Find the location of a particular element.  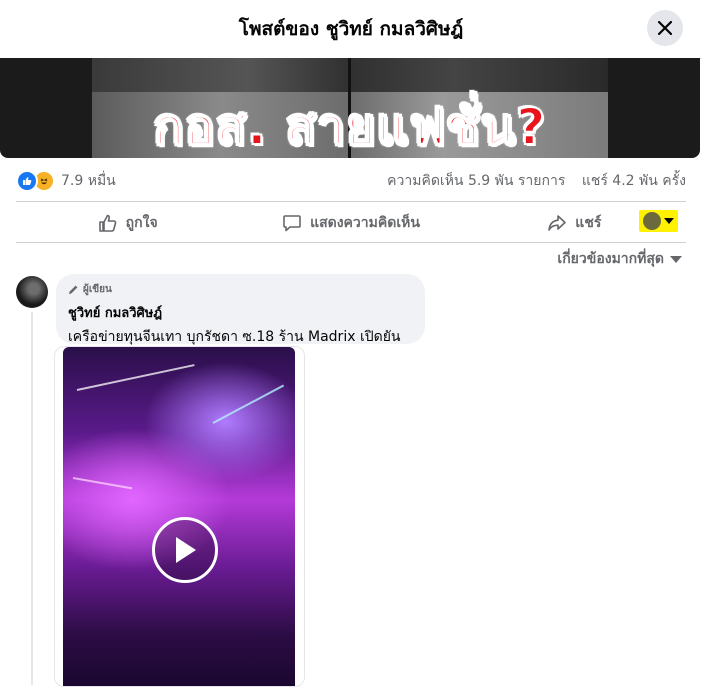

commenter-avatar is located at coordinates (32, 292).